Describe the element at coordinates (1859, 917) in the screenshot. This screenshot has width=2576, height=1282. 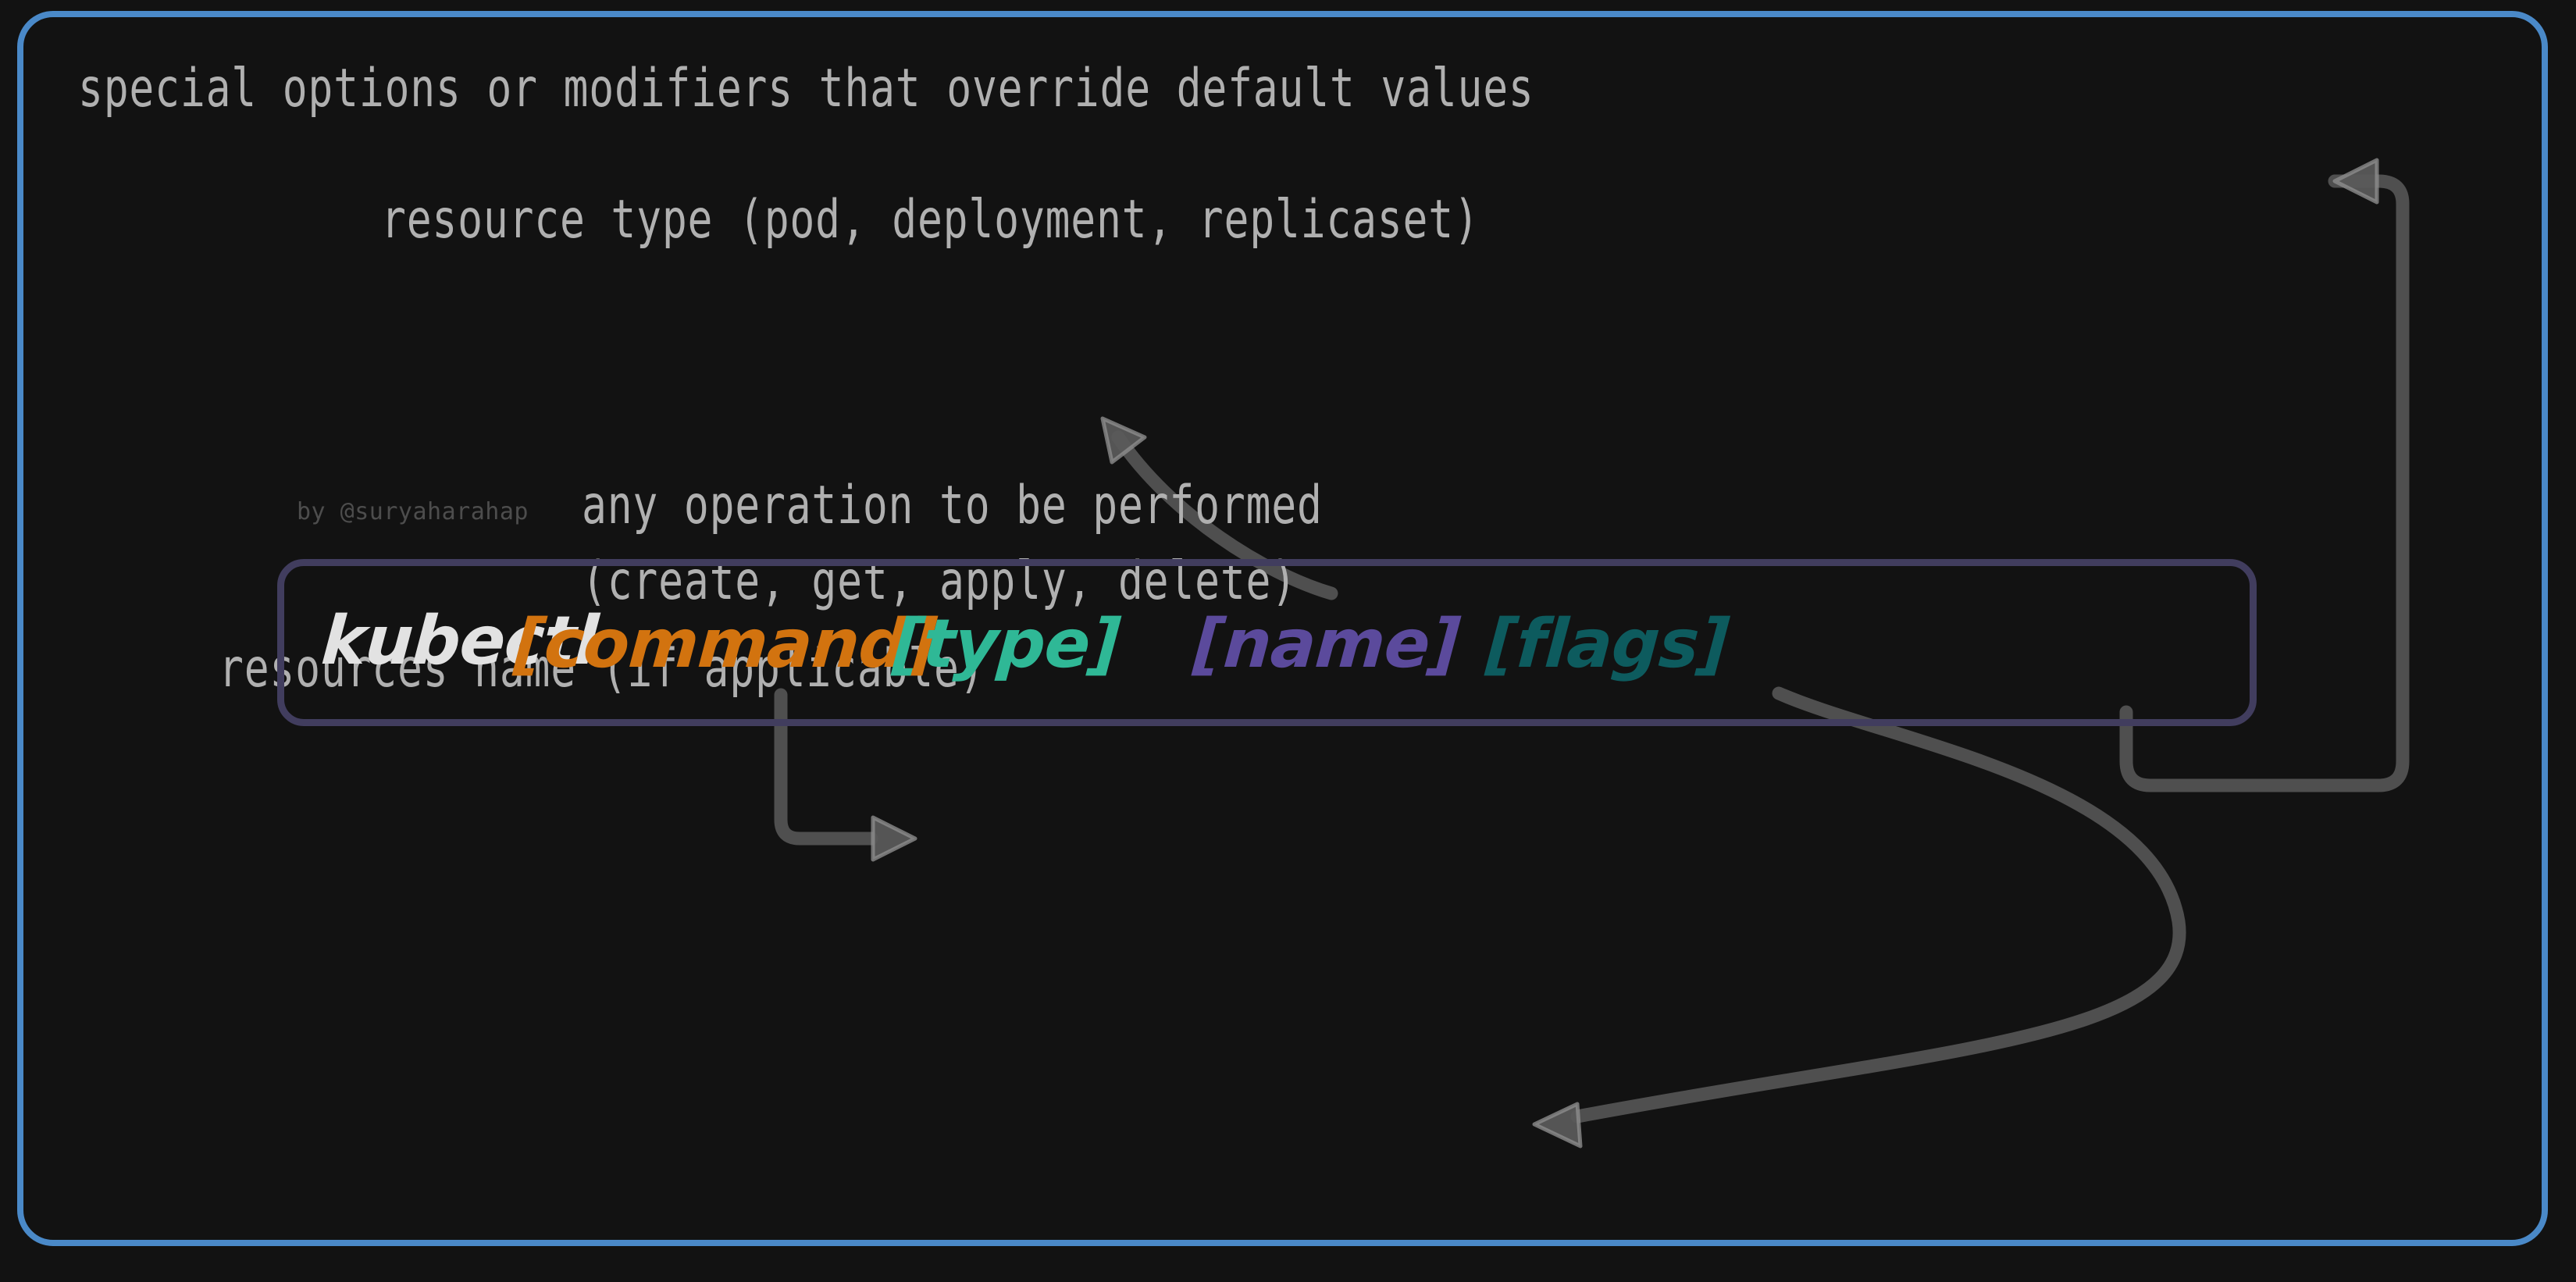
I see `arrow-name` at that location.